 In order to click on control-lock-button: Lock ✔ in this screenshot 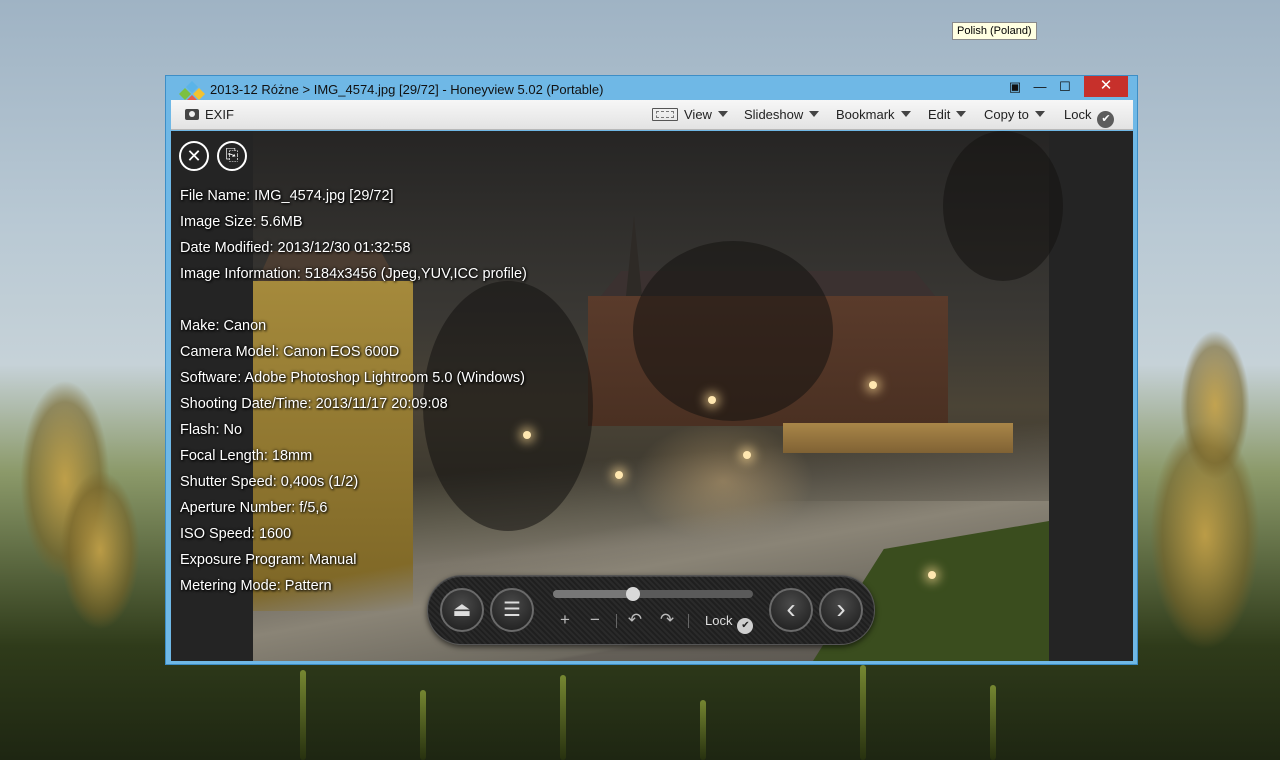, I will do `click(729, 622)`.